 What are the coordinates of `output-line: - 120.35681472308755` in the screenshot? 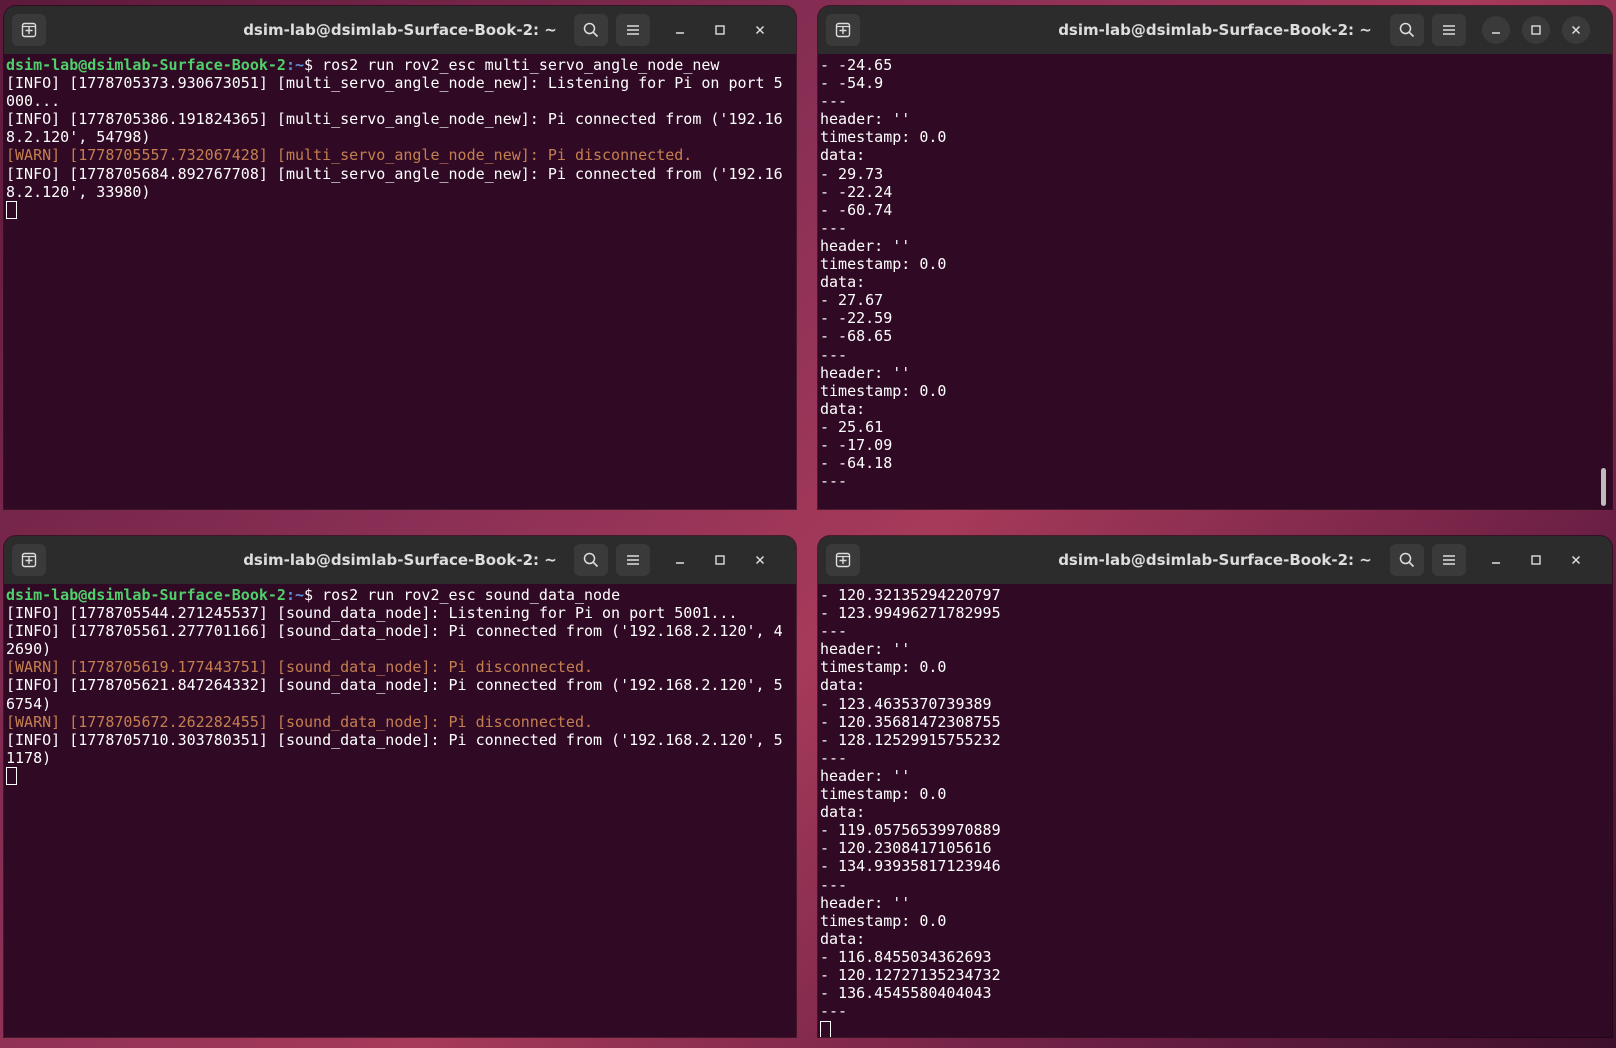 It's located at (910, 721).